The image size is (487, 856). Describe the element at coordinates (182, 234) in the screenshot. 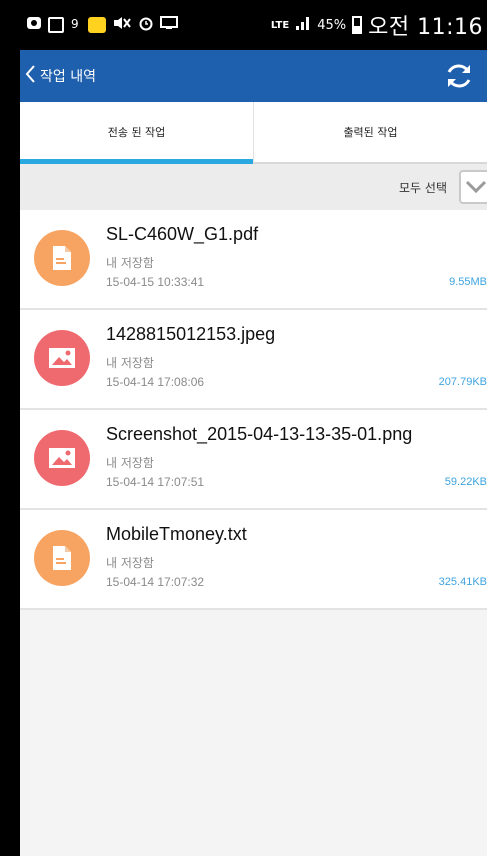

I see `file-name: SL-C460W_G1.pdf` at that location.